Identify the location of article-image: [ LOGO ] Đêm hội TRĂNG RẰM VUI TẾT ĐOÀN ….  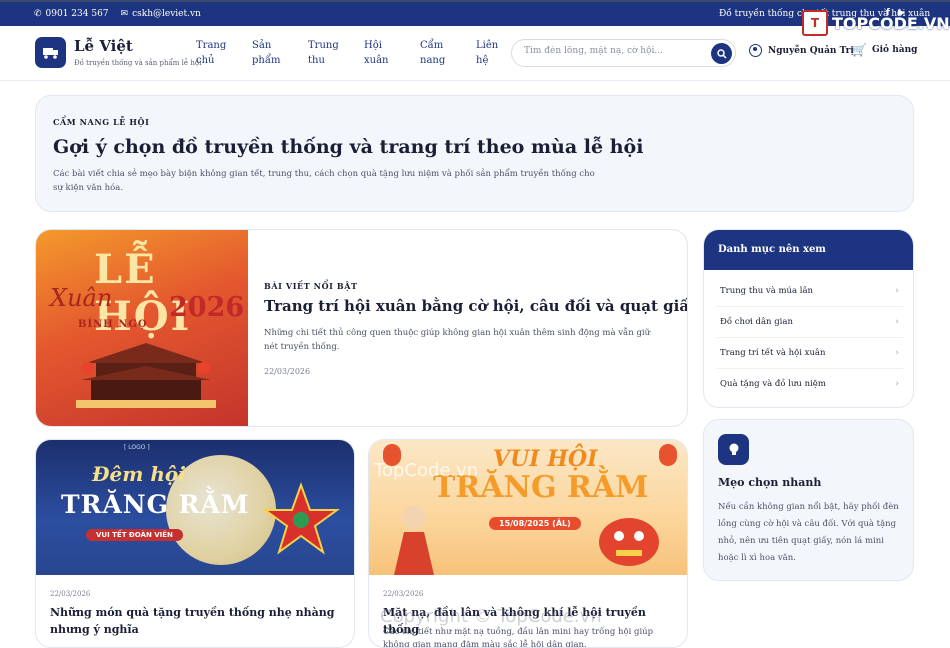
(195, 507).